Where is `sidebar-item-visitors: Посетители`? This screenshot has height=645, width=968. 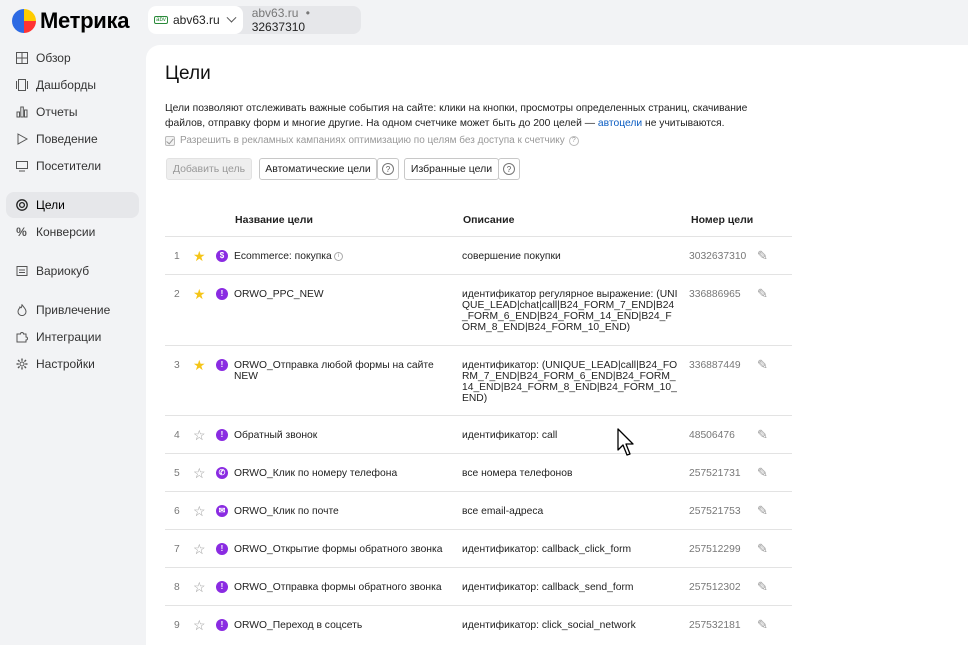
sidebar-item-visitors: Посетители is located at coordinates (72, 166).